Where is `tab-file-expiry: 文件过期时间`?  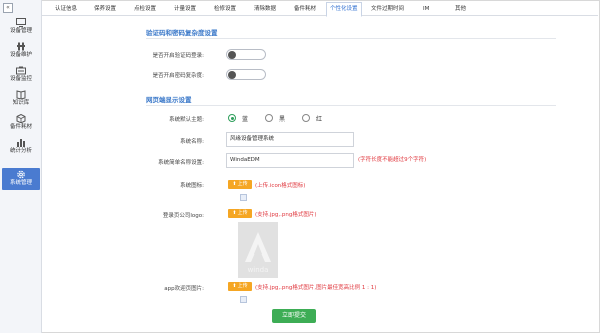
tab-file-expiry: 文件过期时间 is located at coordinates (387, 9).